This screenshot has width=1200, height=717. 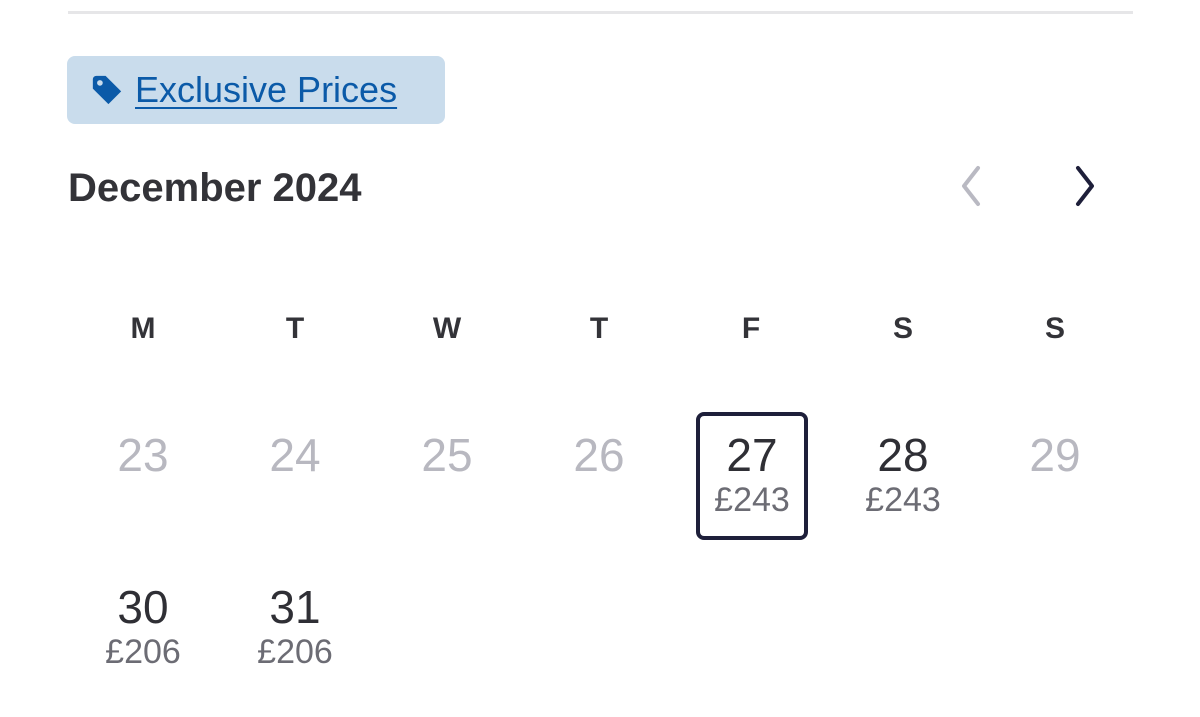 I want to click on exclusive-prices-chip: Exclusive Prices, so click(x=256, y=90).